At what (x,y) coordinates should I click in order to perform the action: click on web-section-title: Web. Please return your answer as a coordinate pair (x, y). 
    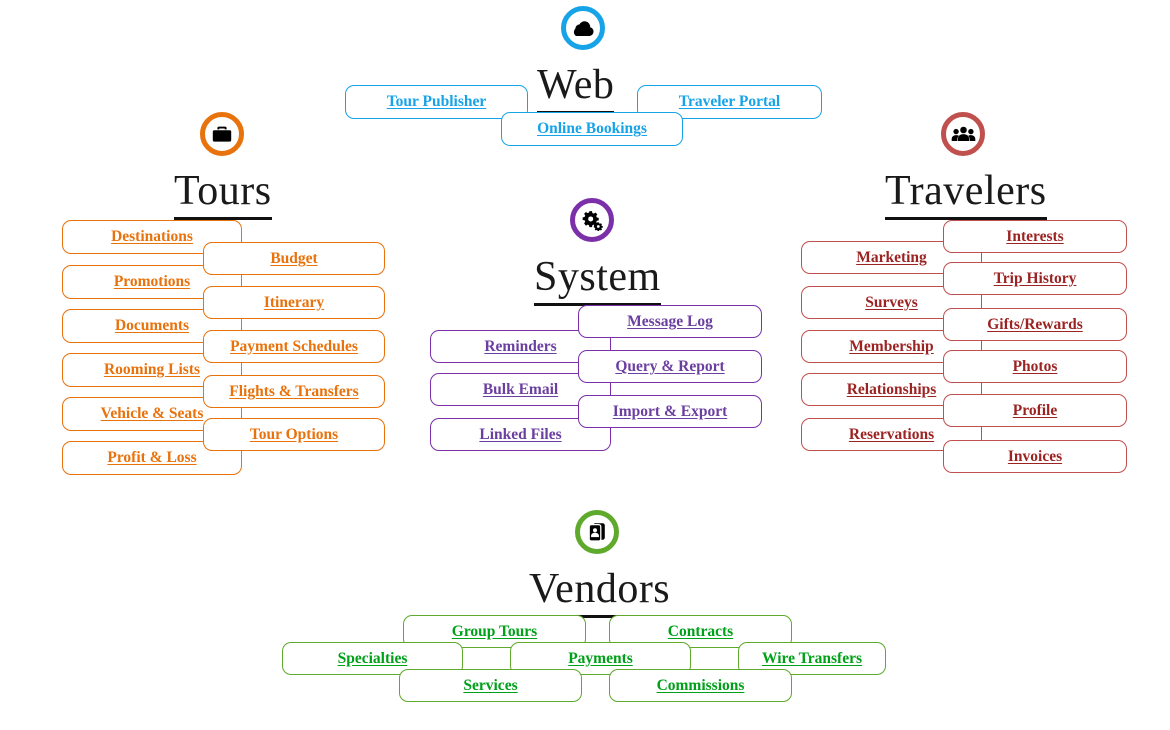
    Looking at the image, I should click on (576, 89).